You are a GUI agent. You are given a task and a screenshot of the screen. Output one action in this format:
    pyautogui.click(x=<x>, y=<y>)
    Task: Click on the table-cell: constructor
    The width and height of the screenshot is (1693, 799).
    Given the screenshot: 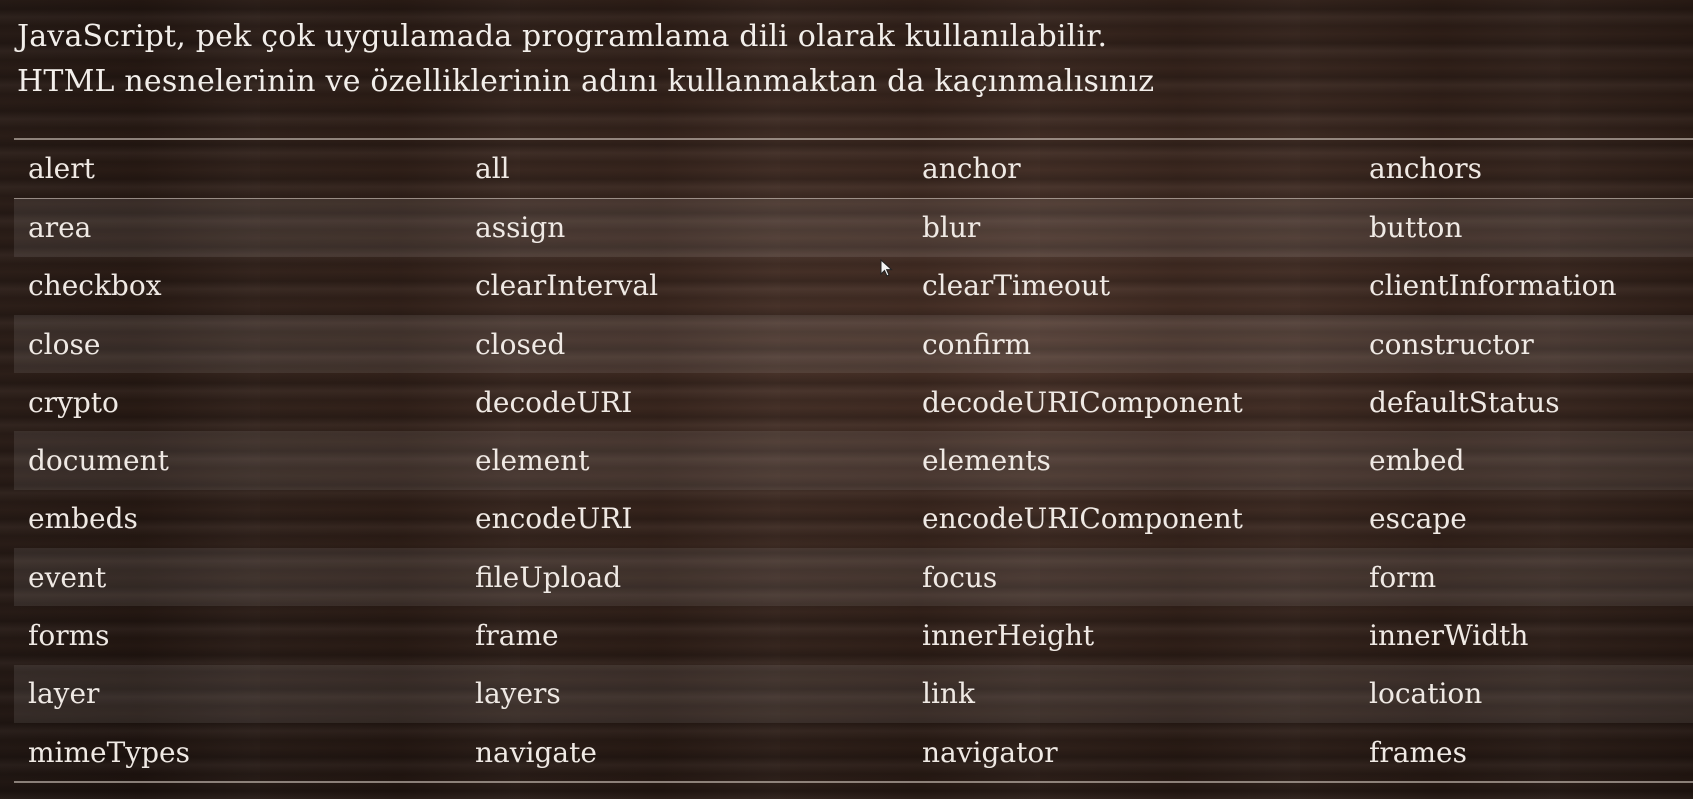 What is the action you would take?
    pyautogui.click(x=1451, y=344)
    